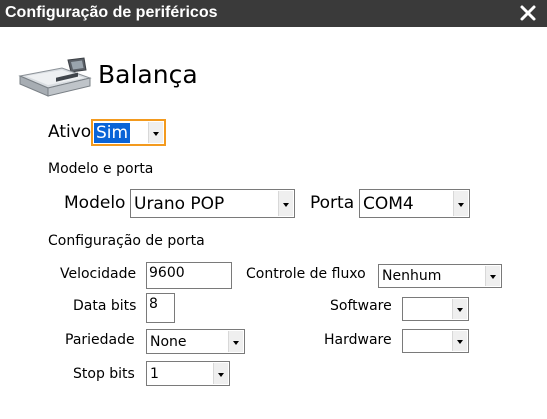 The height and width of the screenshot is (419, 547). I want to click on stop-bits-select-value: 1, so click(154, 374).